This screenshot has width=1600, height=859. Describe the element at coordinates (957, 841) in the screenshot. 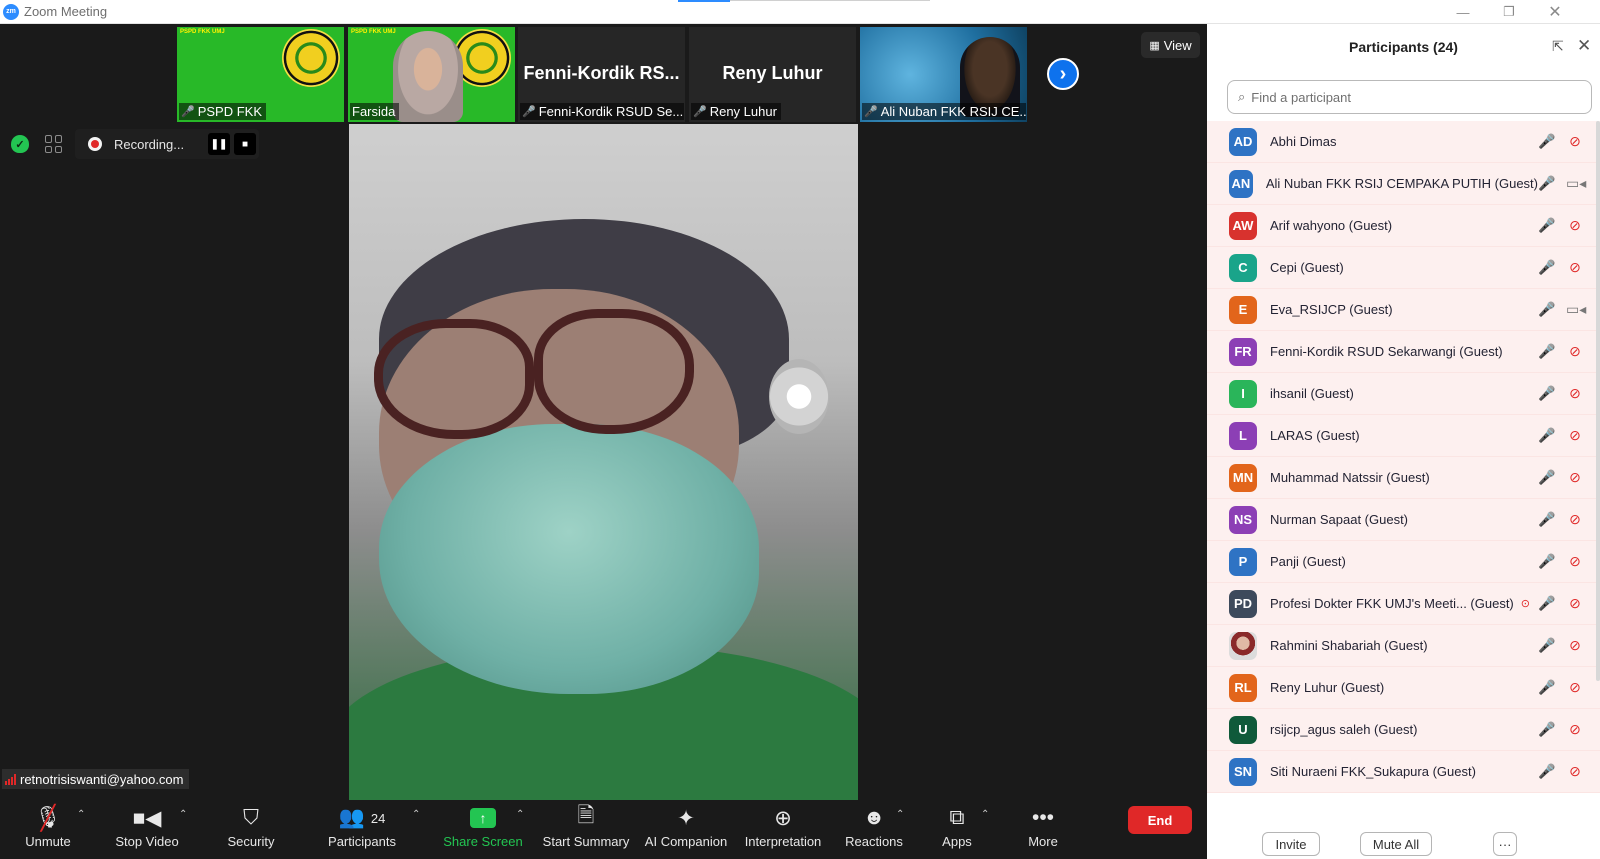

I see `apps-label: Apps` at that location.